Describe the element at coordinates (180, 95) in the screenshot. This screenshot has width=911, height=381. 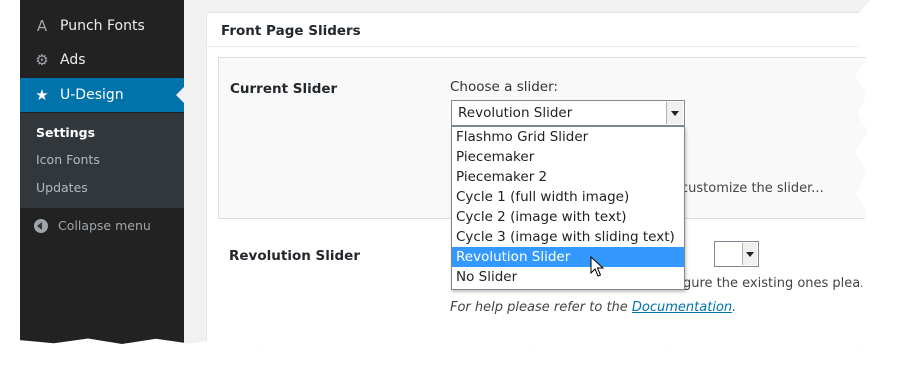
I see `active-indicator` at that location.